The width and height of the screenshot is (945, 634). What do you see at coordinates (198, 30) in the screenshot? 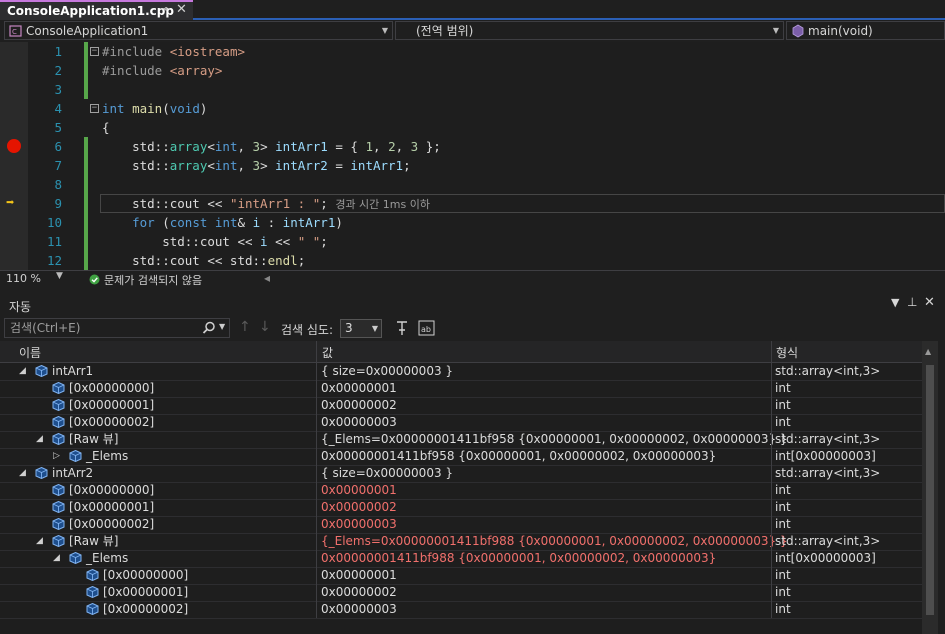
I see `project-dropdown: C ConsoleApplication1 ▼` at bounding box center [198, 30].